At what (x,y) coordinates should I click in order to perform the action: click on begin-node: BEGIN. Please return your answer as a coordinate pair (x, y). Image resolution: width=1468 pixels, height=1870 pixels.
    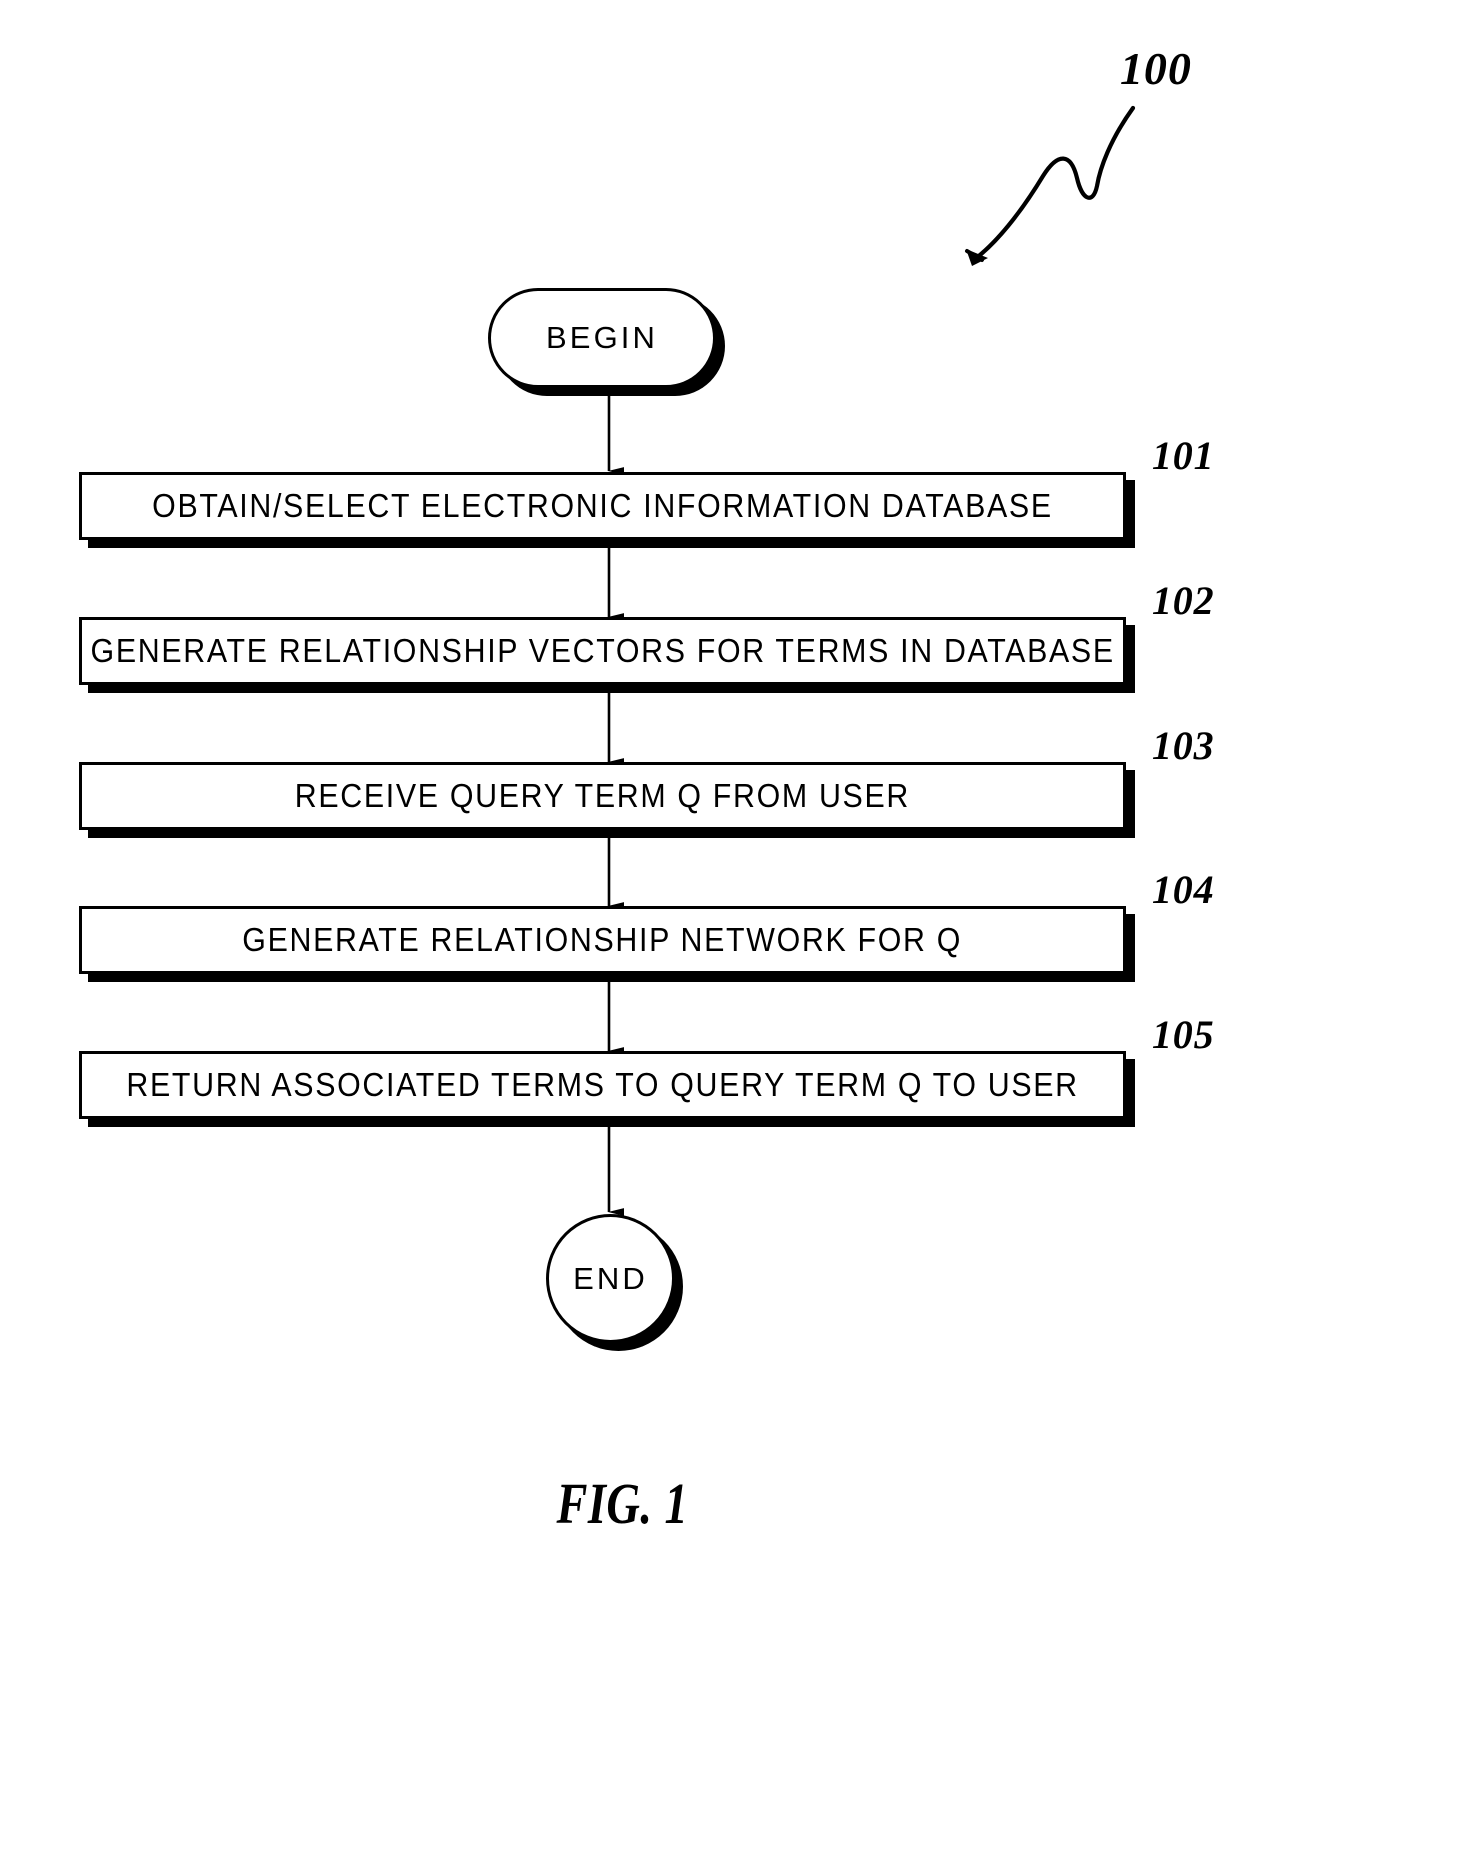
    Looking at the image, I should click on (602, 338).